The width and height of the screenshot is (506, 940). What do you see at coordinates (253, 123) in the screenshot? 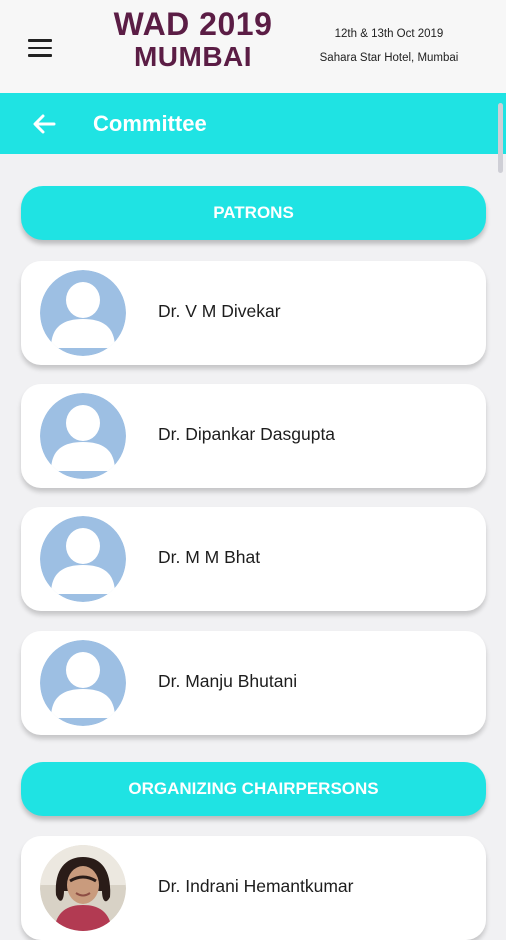
I see `title-bar: Committee` at bounding box center [253, 123].